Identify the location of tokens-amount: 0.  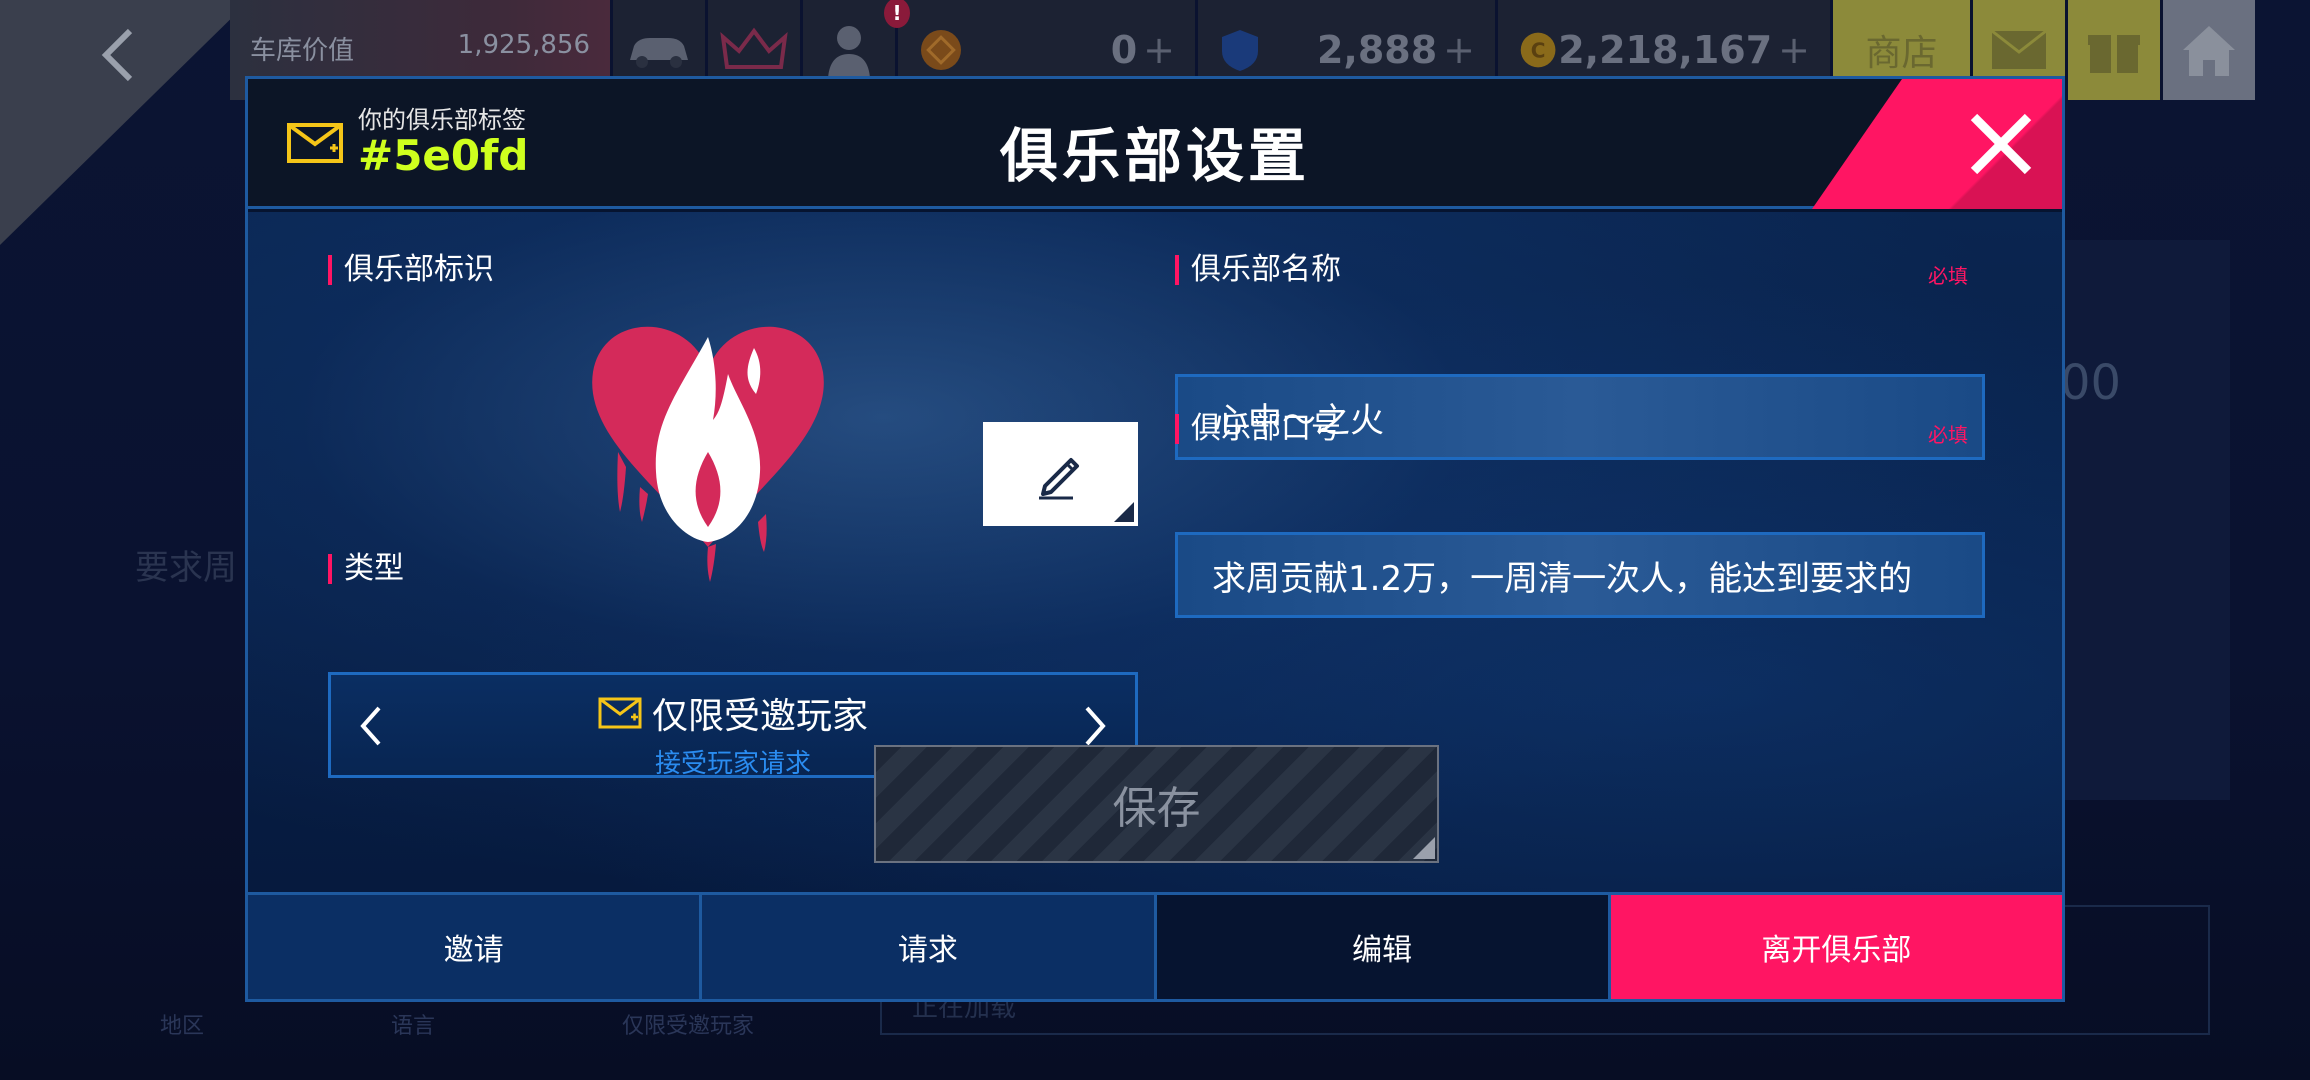
(1124, 50).